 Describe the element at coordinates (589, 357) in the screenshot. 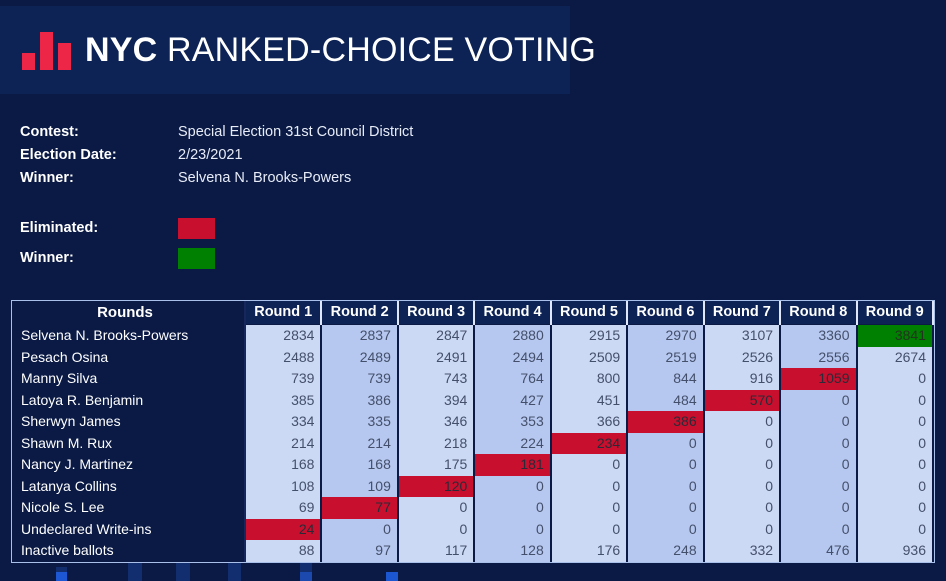

I see `vote-cell: 2509` at that location.